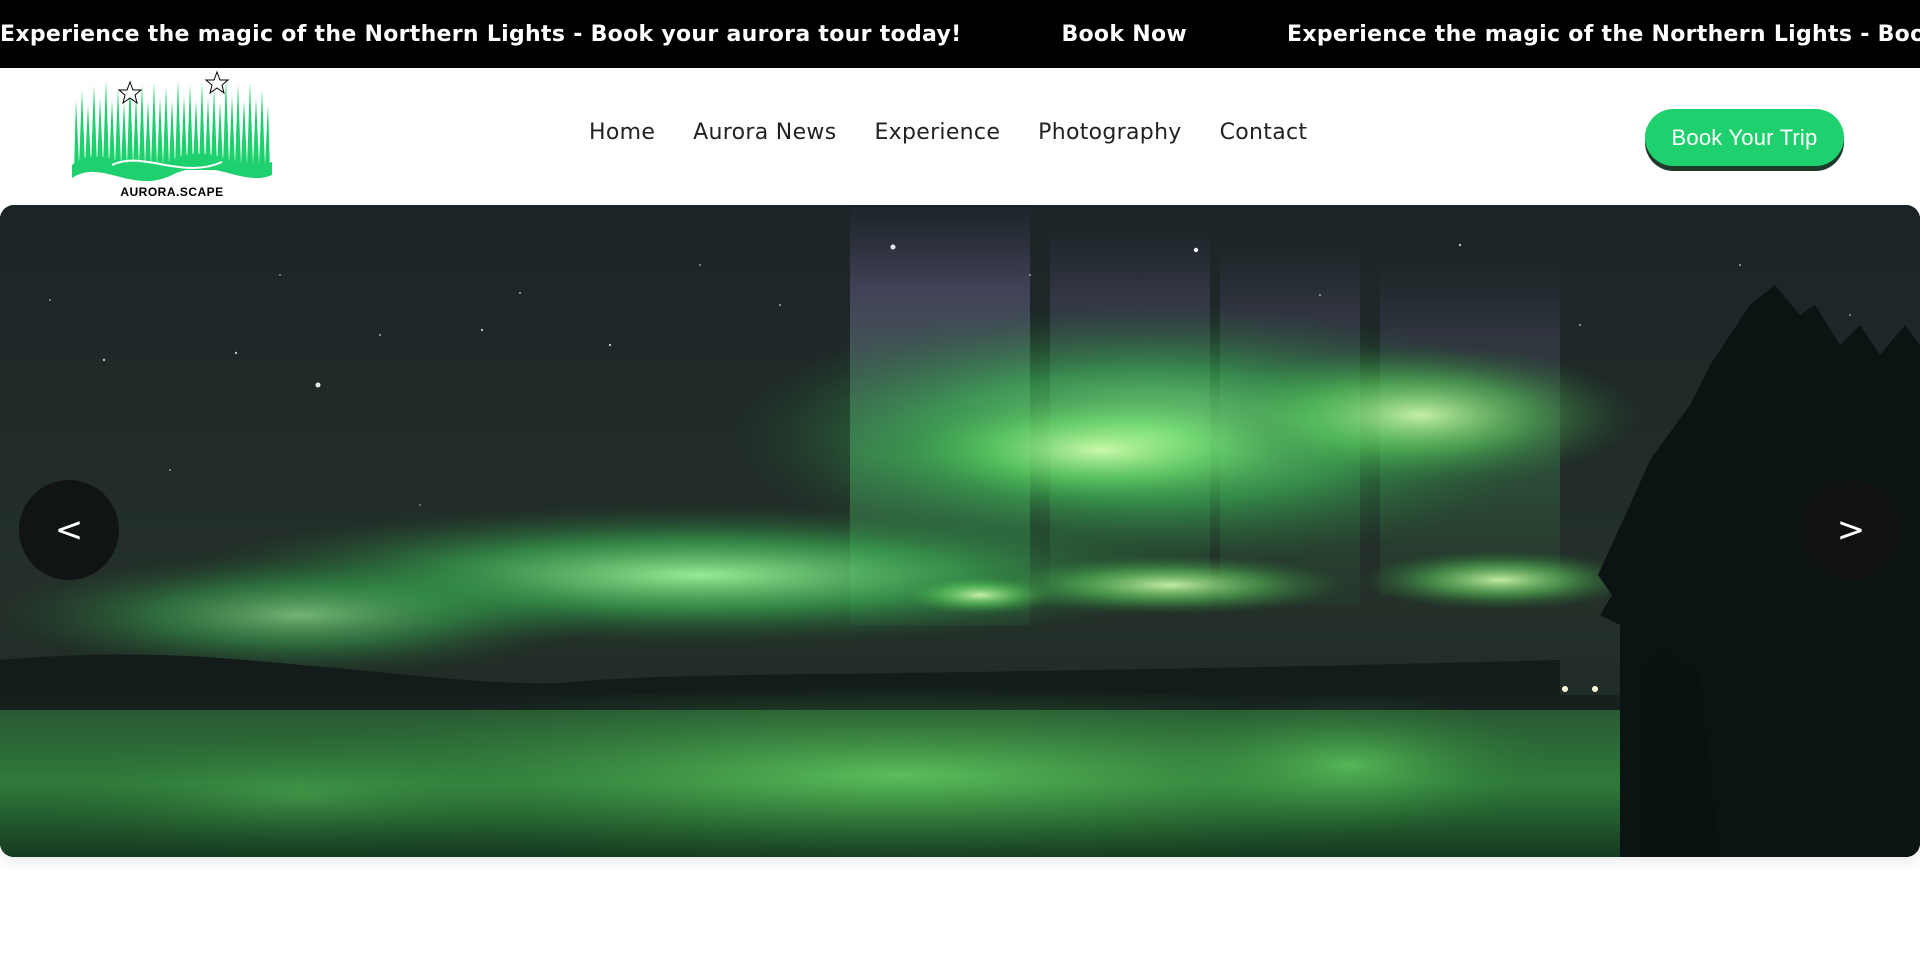 The image size is (1920, 956). I want to click on nav-item-contact: Contact, so click(1264, 132).